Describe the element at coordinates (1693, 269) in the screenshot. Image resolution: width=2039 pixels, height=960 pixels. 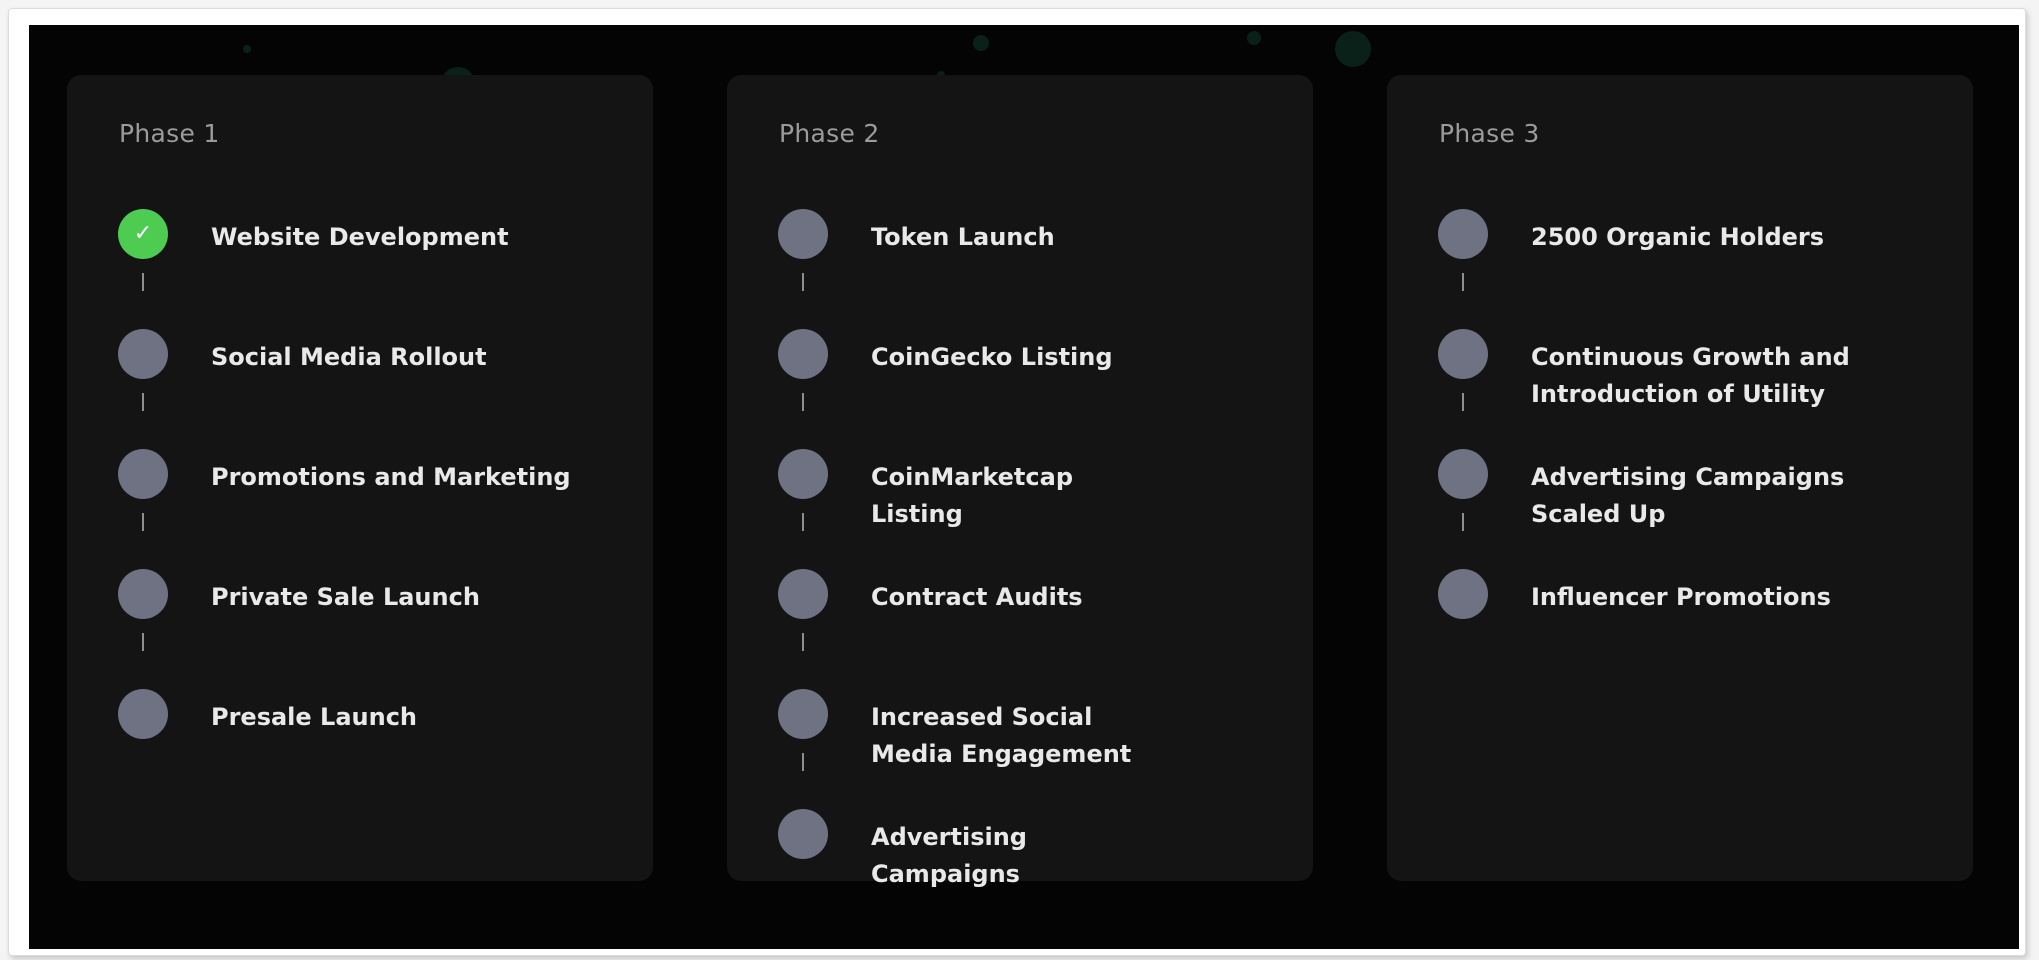
I see `milestone-item: 2500 Organic Holders` at that location.